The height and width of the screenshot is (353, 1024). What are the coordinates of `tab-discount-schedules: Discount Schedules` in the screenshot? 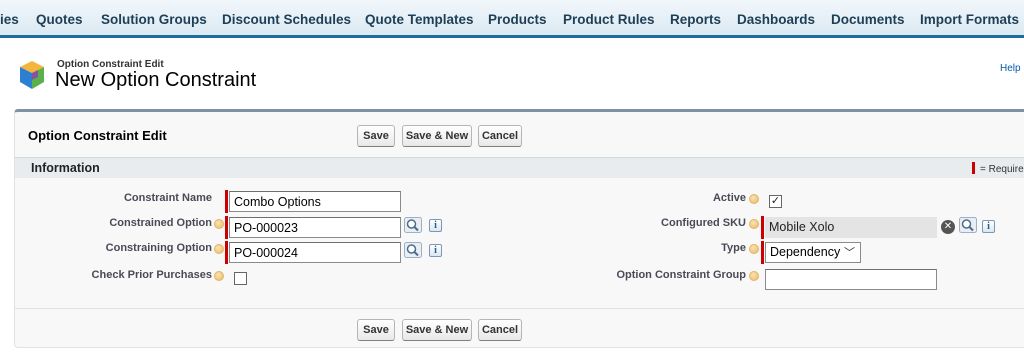 It's located at (286, 19).